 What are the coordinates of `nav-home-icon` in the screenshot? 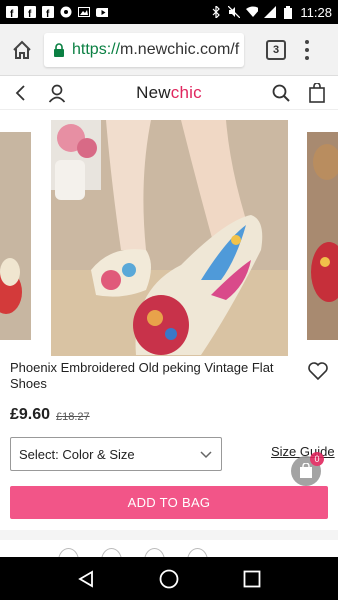 It's located at (169, 579).